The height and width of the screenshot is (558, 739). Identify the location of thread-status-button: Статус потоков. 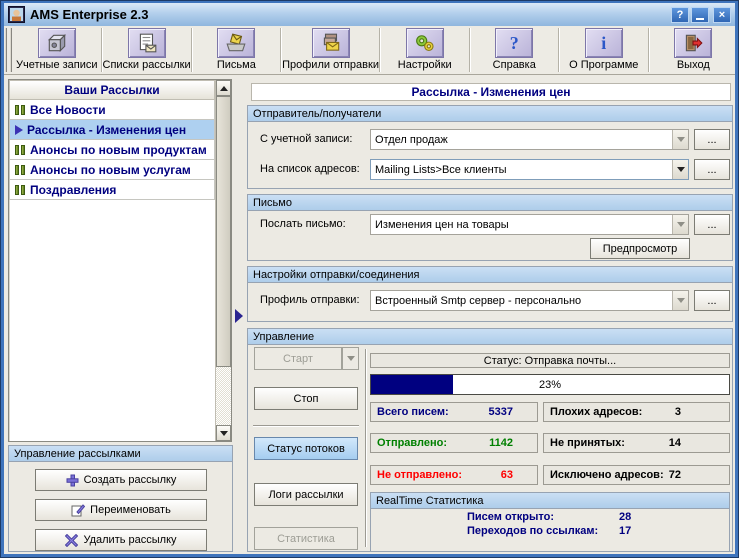
(306, 448).